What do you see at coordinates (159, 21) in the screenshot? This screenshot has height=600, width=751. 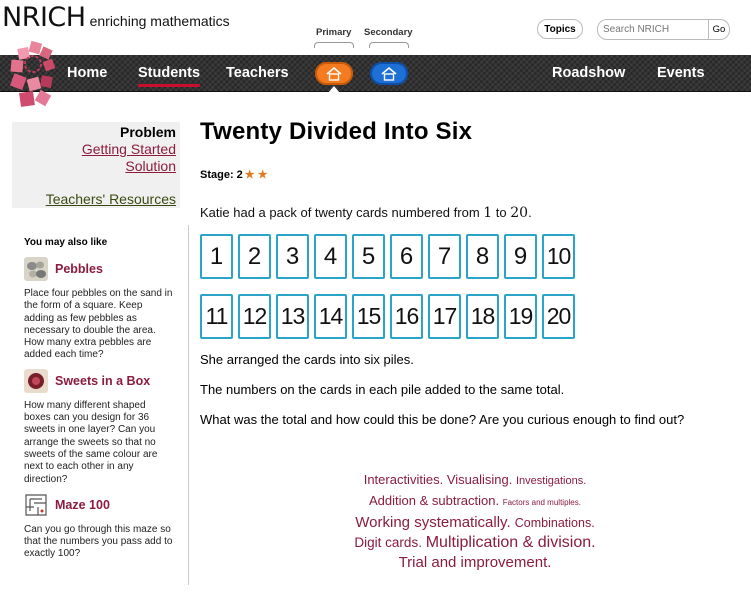 I see `brand-tagline: enriching mathematics` at bounding box center [159, 21].